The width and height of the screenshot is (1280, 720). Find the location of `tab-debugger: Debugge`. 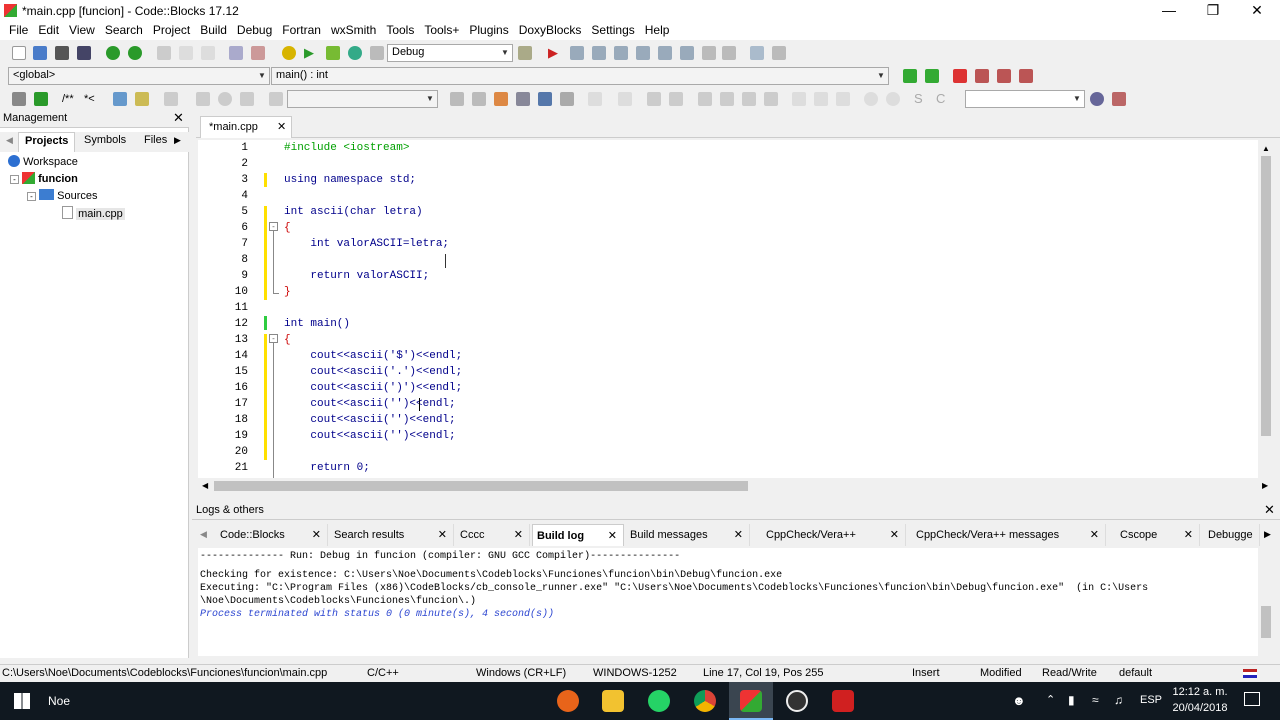

tab-debugger: Debugge is located at coordinates (1232, 535).